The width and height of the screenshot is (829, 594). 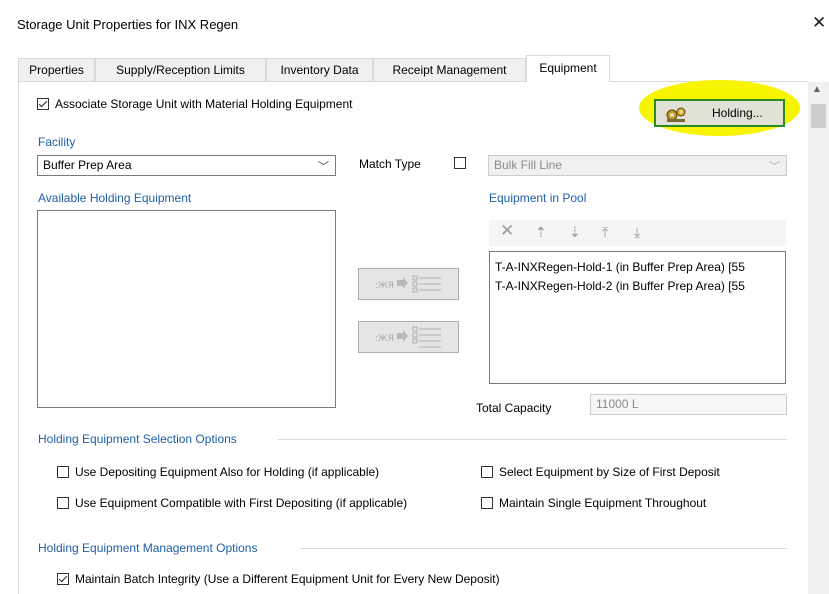 What do you see at coordinates (817, 89) in the screenshot?
I see `scroll-up-arrow-icon: ▲` at bounding box center [817, 89].